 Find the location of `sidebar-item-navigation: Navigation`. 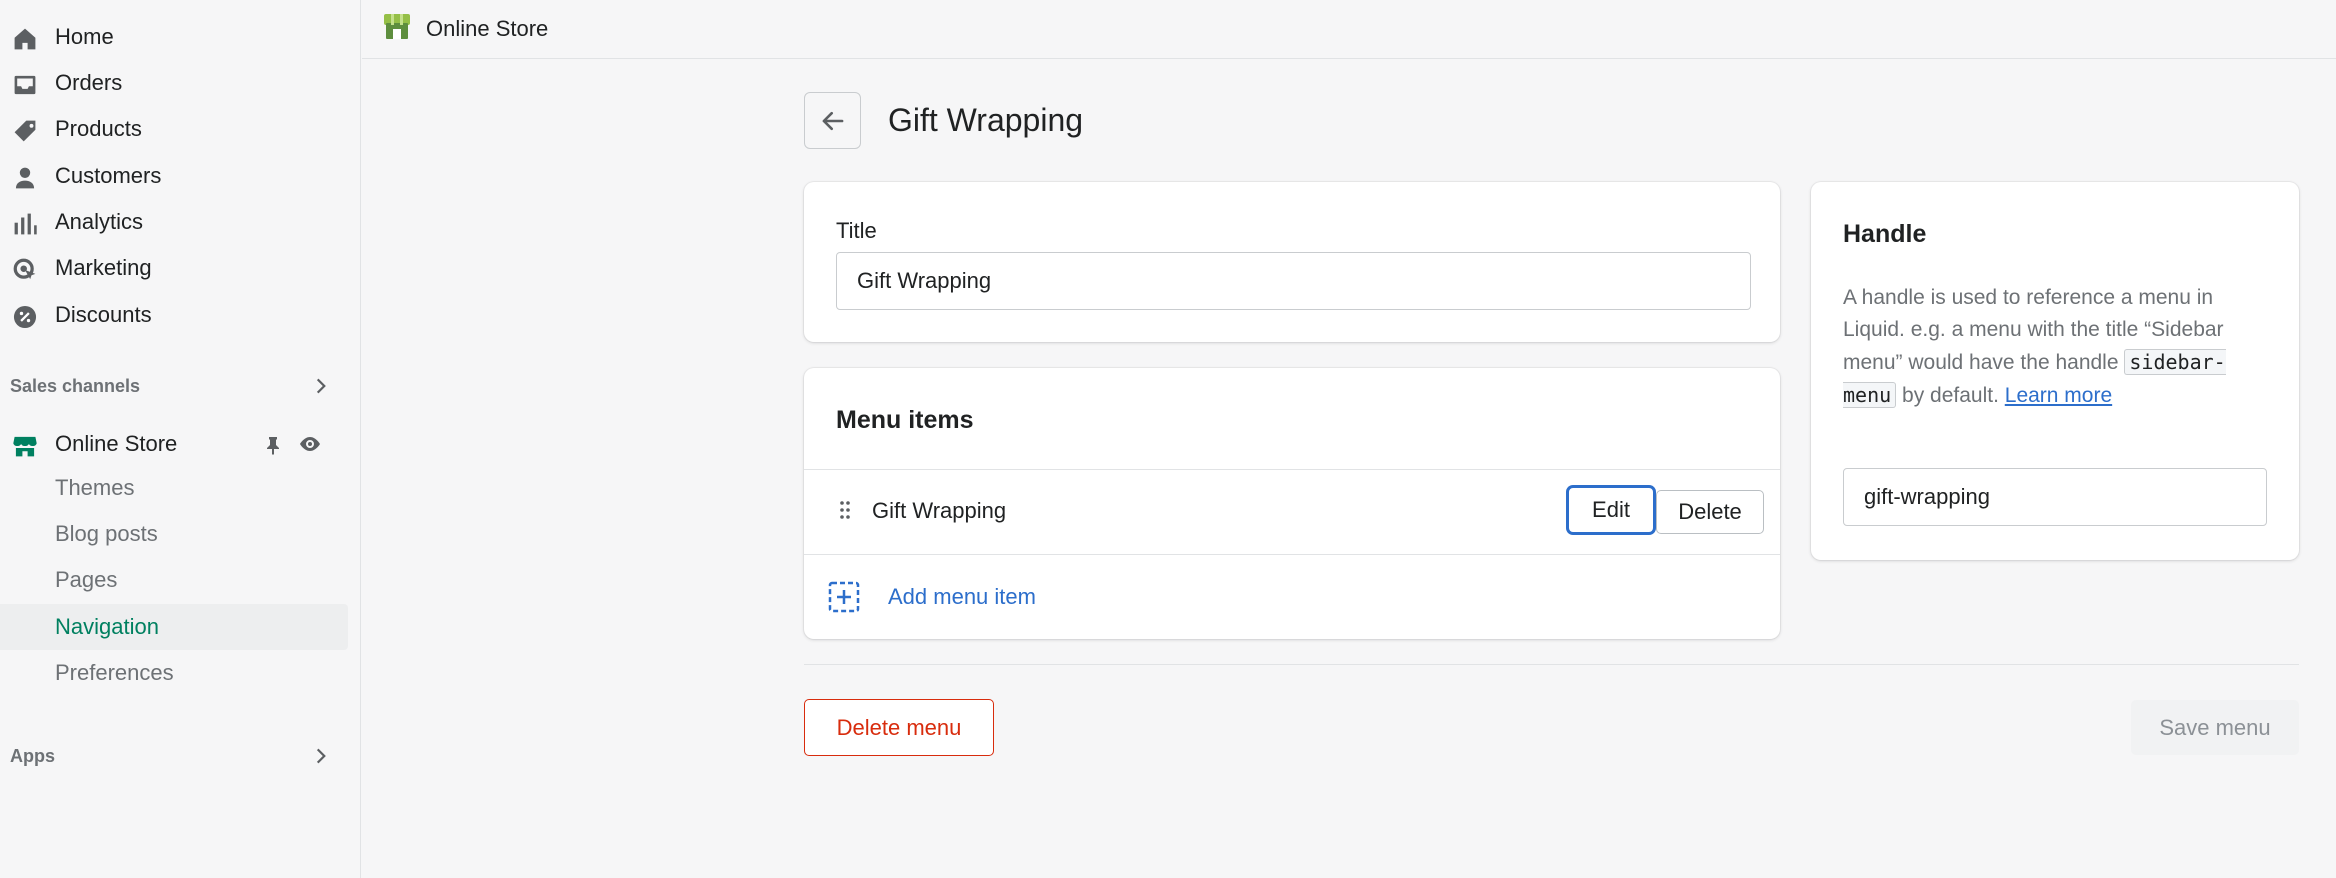

sidebar-item-navigation: Navigation is located at coordinates (174, 627).